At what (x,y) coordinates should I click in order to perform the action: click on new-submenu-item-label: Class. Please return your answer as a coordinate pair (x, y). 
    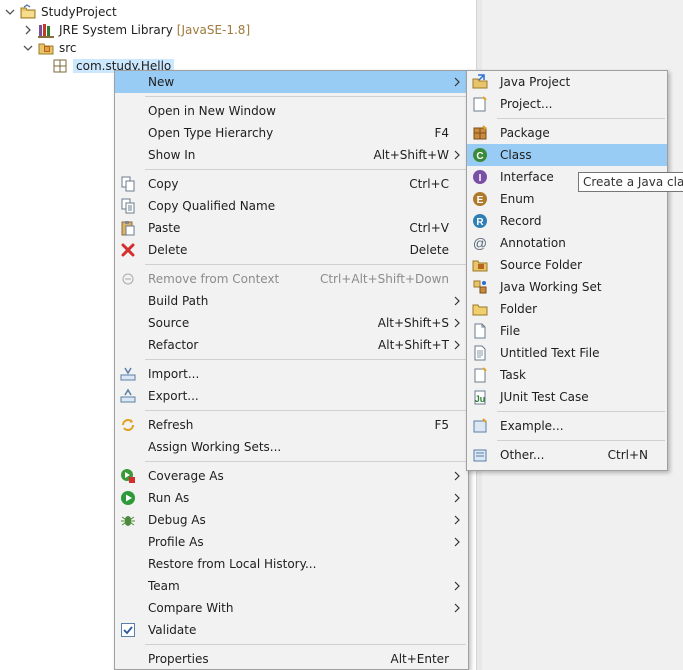
    Looking at the image, I should click on (516, 155).